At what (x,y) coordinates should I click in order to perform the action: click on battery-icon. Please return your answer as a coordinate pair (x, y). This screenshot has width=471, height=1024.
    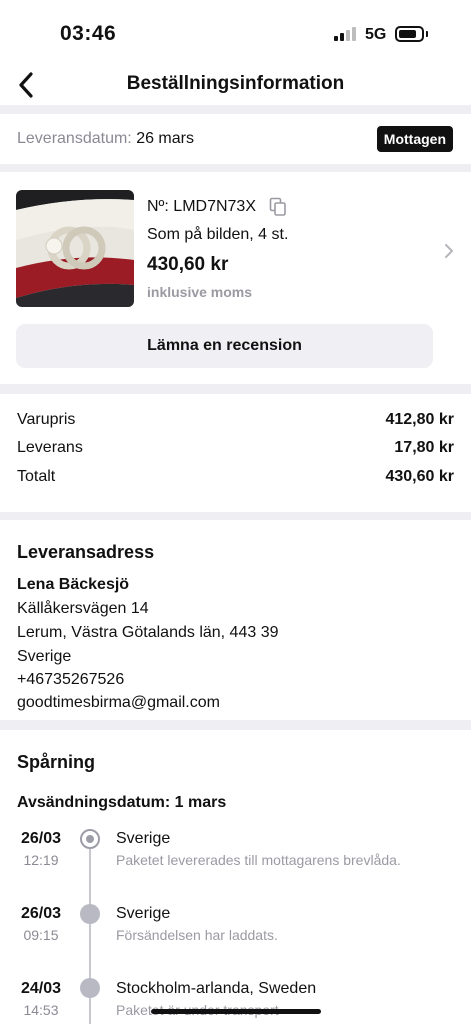
    Looking at the image, I should click on (409, 34).